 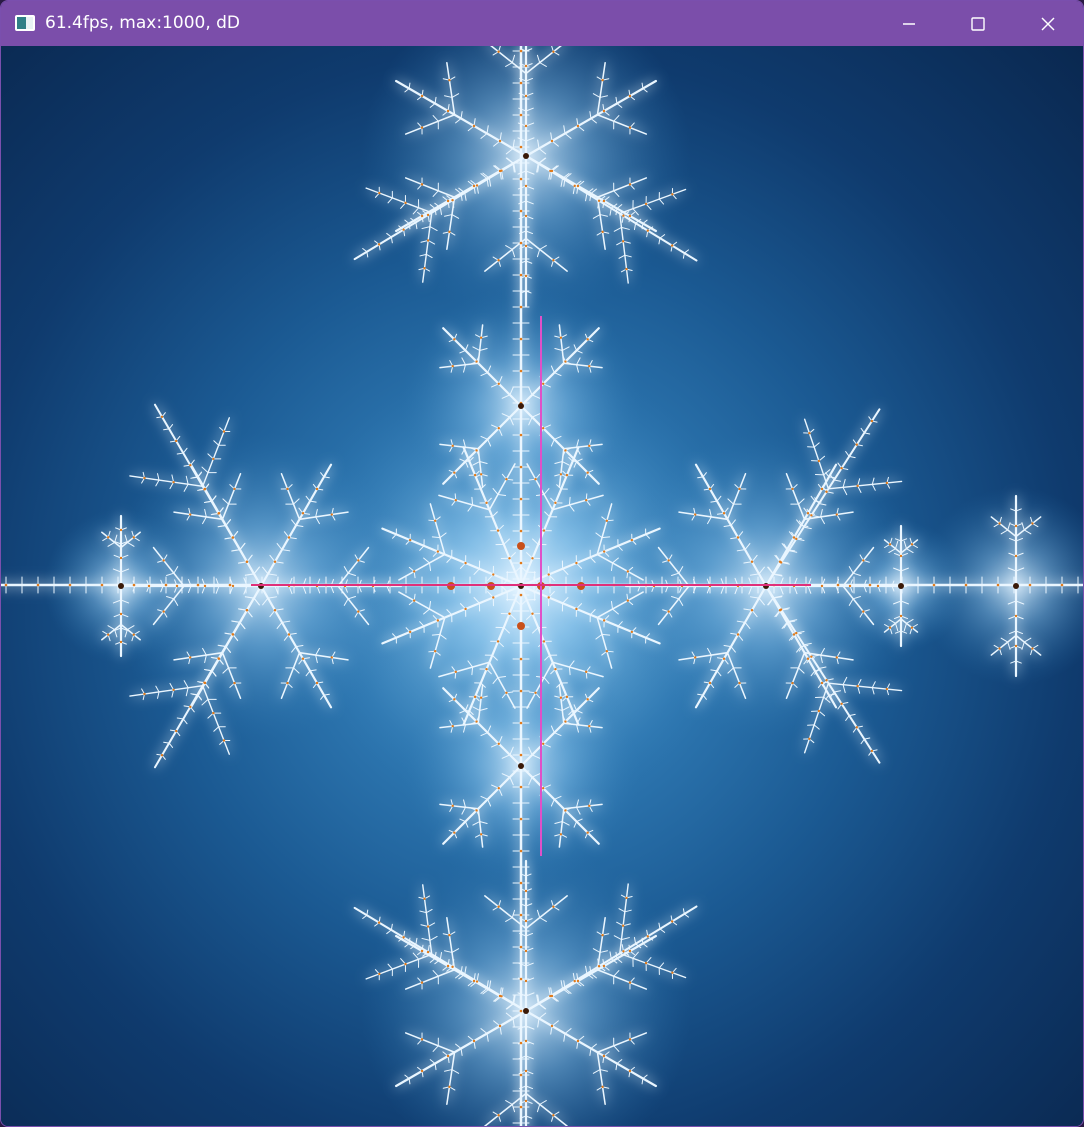 I want to click on maximize-icon, so click(x=978, y=23).